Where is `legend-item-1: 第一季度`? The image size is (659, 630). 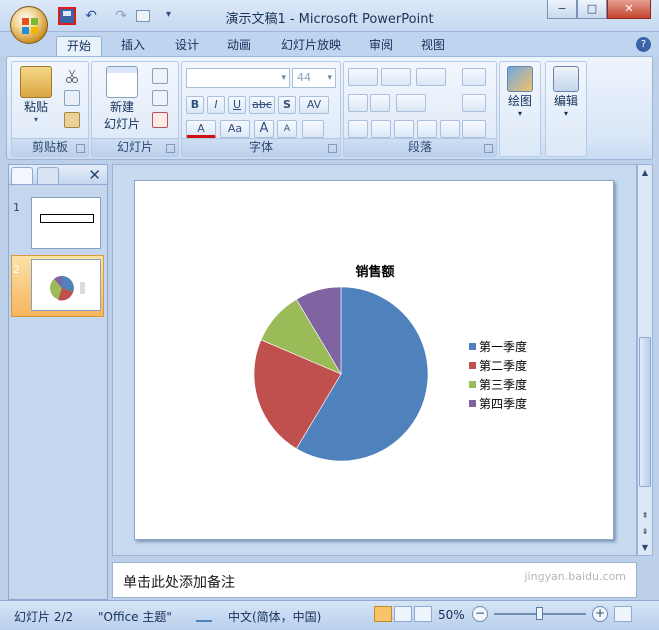
legend-item-1: 第一季度 is located at coordinates (498, 346).